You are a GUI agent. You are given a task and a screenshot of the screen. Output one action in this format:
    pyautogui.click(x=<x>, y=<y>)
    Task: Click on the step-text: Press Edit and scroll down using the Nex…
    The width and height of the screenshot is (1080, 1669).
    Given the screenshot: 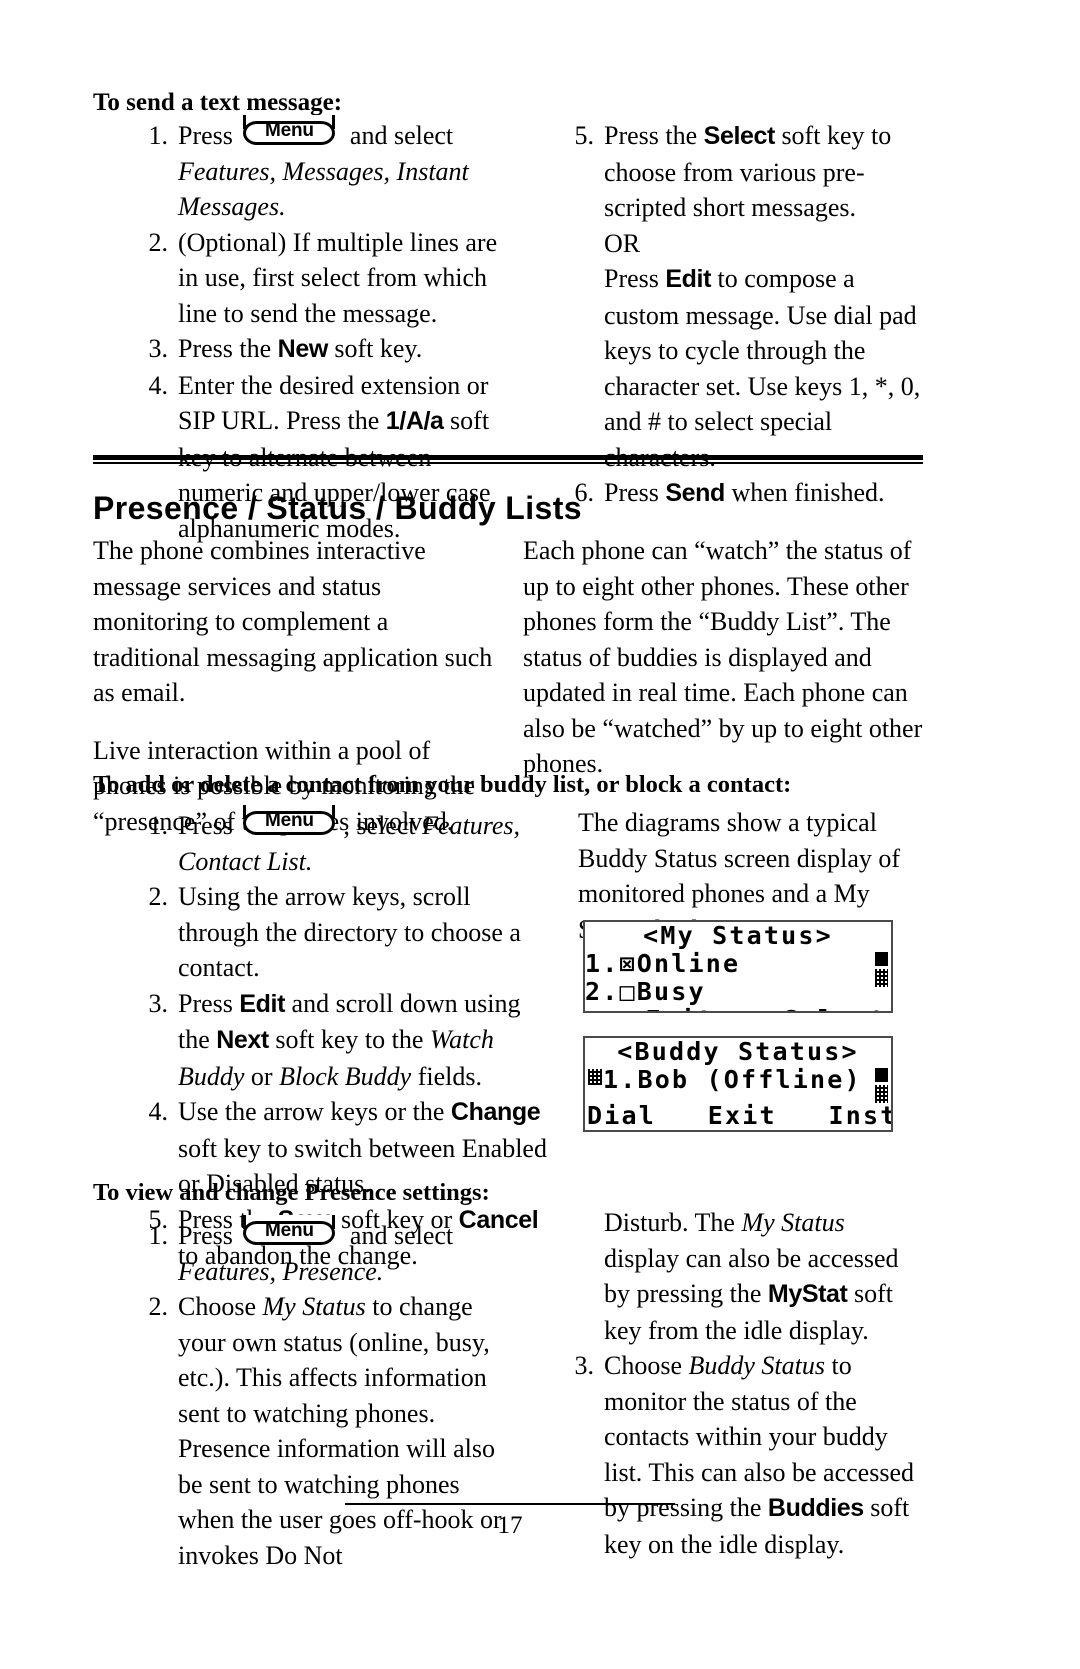 What is the action you would take?
    pyautogui.click(x=349, y=1039)
    